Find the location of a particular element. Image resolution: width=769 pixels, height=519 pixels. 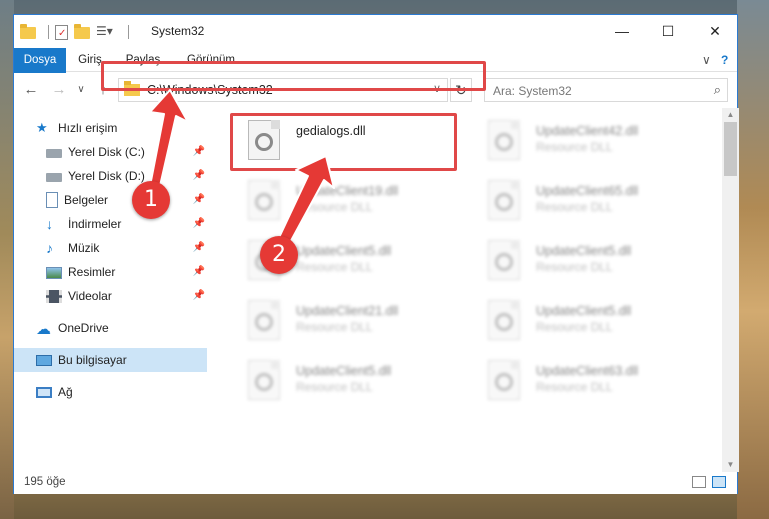

step-badge-1: 1 is located at coordinates (151, 200).